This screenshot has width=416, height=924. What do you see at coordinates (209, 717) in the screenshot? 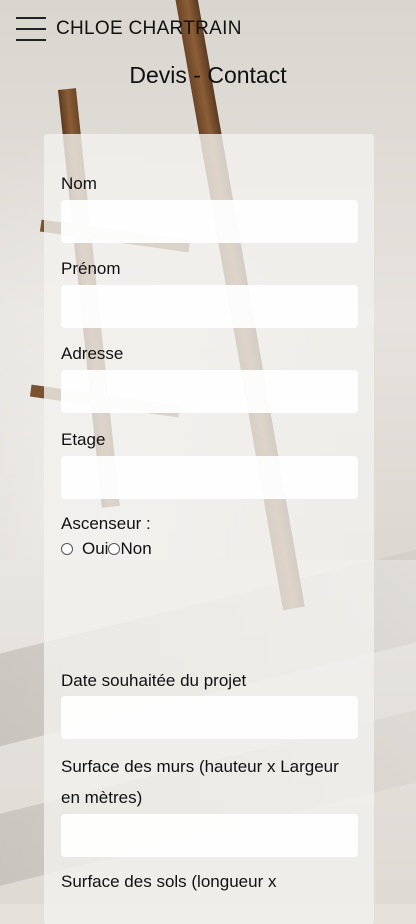
I see `date-input` at bounding box center [209, 717].